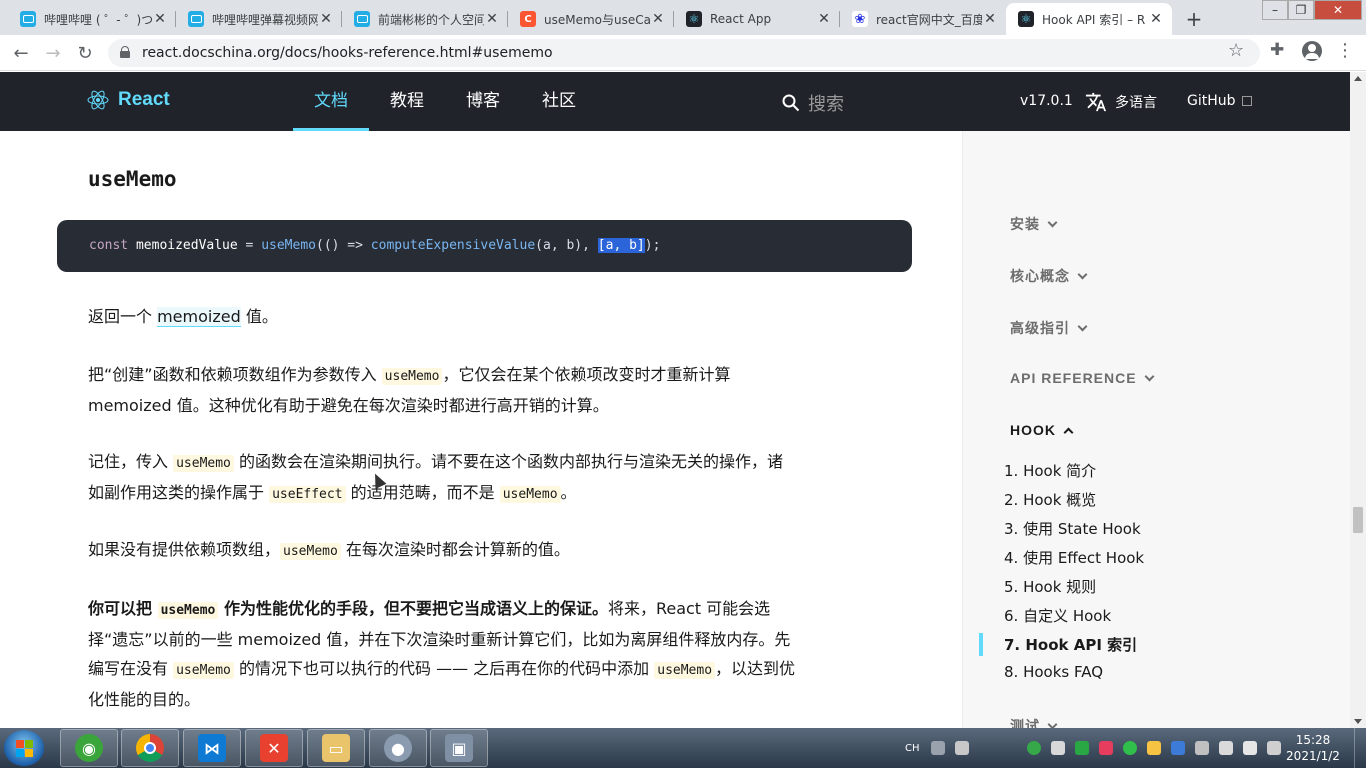  What do you see at coordinates (1033, 748) in the screenshot?
I see `network-app-icon` at bounding box center [1033, 748].